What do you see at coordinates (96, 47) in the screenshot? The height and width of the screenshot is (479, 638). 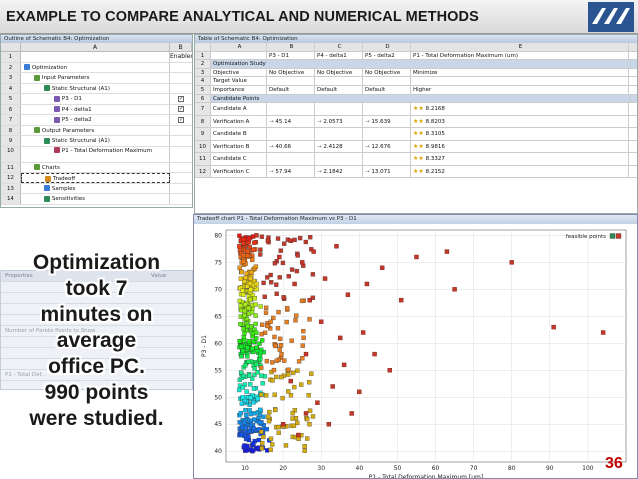 I see `outline-col-a: A` at bounding box center [96, 47].